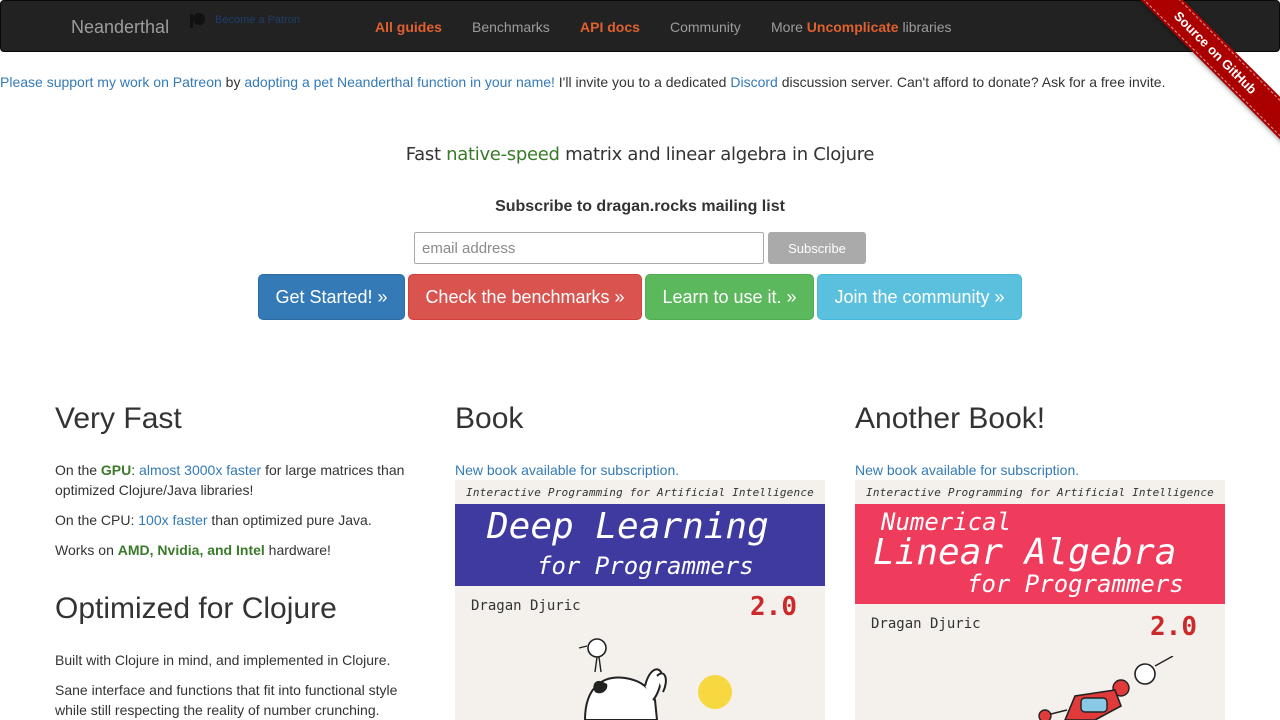  I want to click on gpu-text-b: GPU, so click(116, 470).